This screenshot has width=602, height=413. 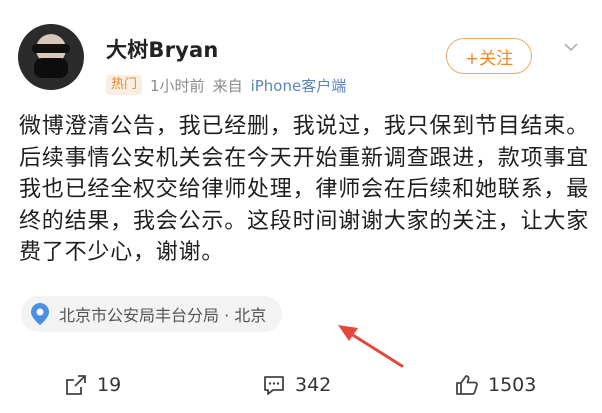 I want to click on like-count: 1503, so click(x=512, y=385).